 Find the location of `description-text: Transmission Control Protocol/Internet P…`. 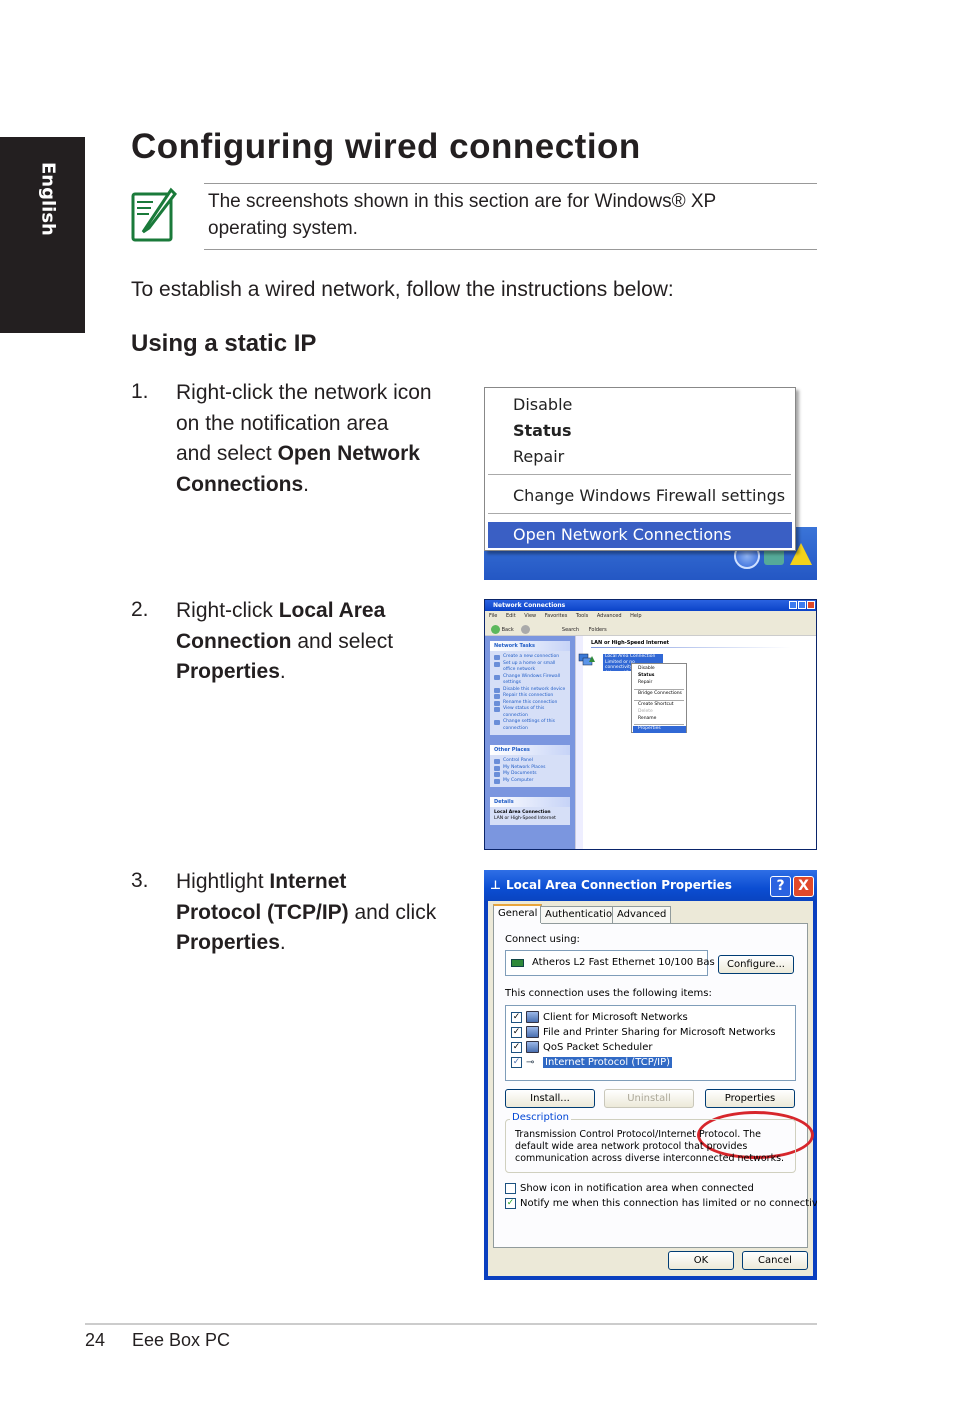

description-text: Transmission Control Protocol/Internet P… is located at coordinates (650, 1146).